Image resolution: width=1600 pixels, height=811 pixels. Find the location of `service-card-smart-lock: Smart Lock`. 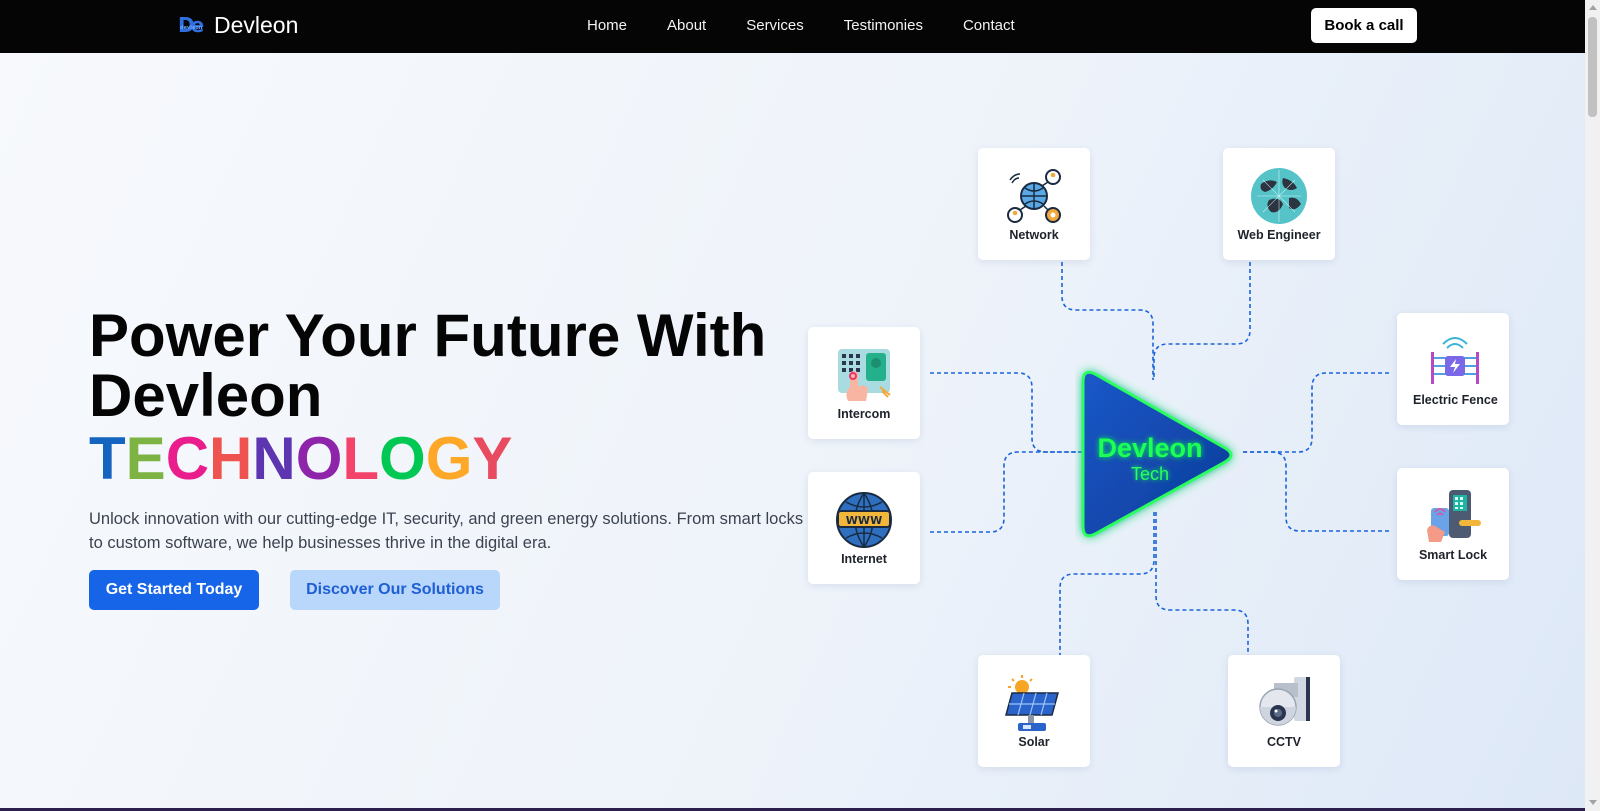

service-card-smart-lock: Smart Lock is located at coordinates (1453, 524).